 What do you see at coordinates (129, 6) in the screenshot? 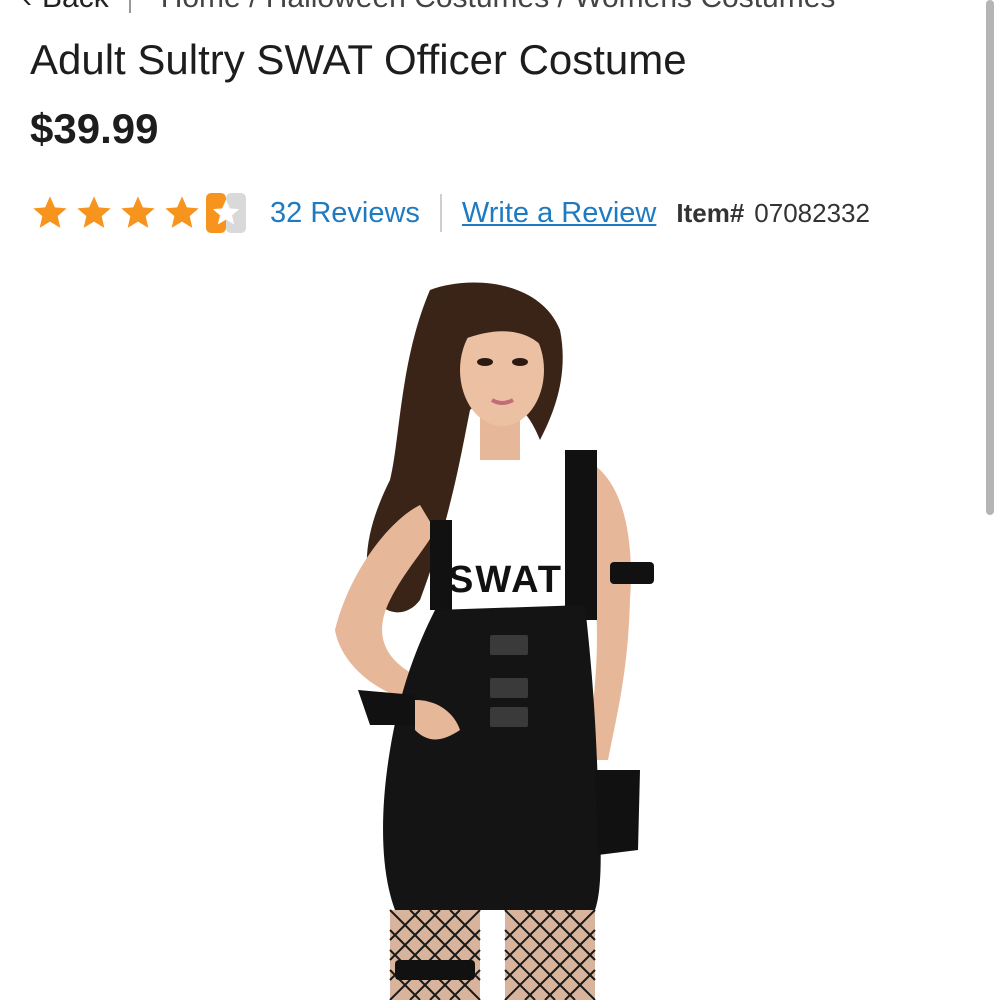
I see `nav-divider` at bounding box center [129, 6].